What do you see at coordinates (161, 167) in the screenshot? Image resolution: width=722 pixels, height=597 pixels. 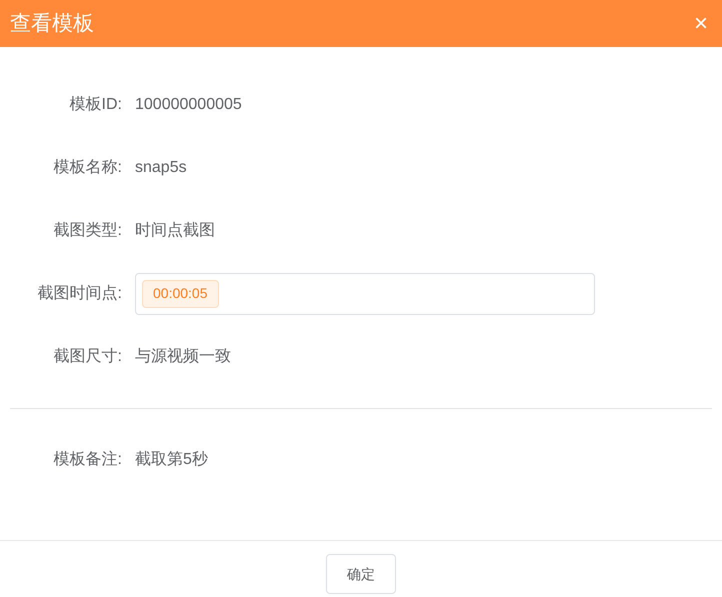 I see `field-value: snap5s` at bounding box center [161, 167].